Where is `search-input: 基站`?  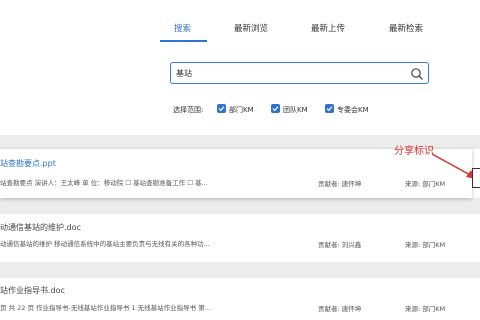
search-input: 基站 is located at coordinates (184, 73).